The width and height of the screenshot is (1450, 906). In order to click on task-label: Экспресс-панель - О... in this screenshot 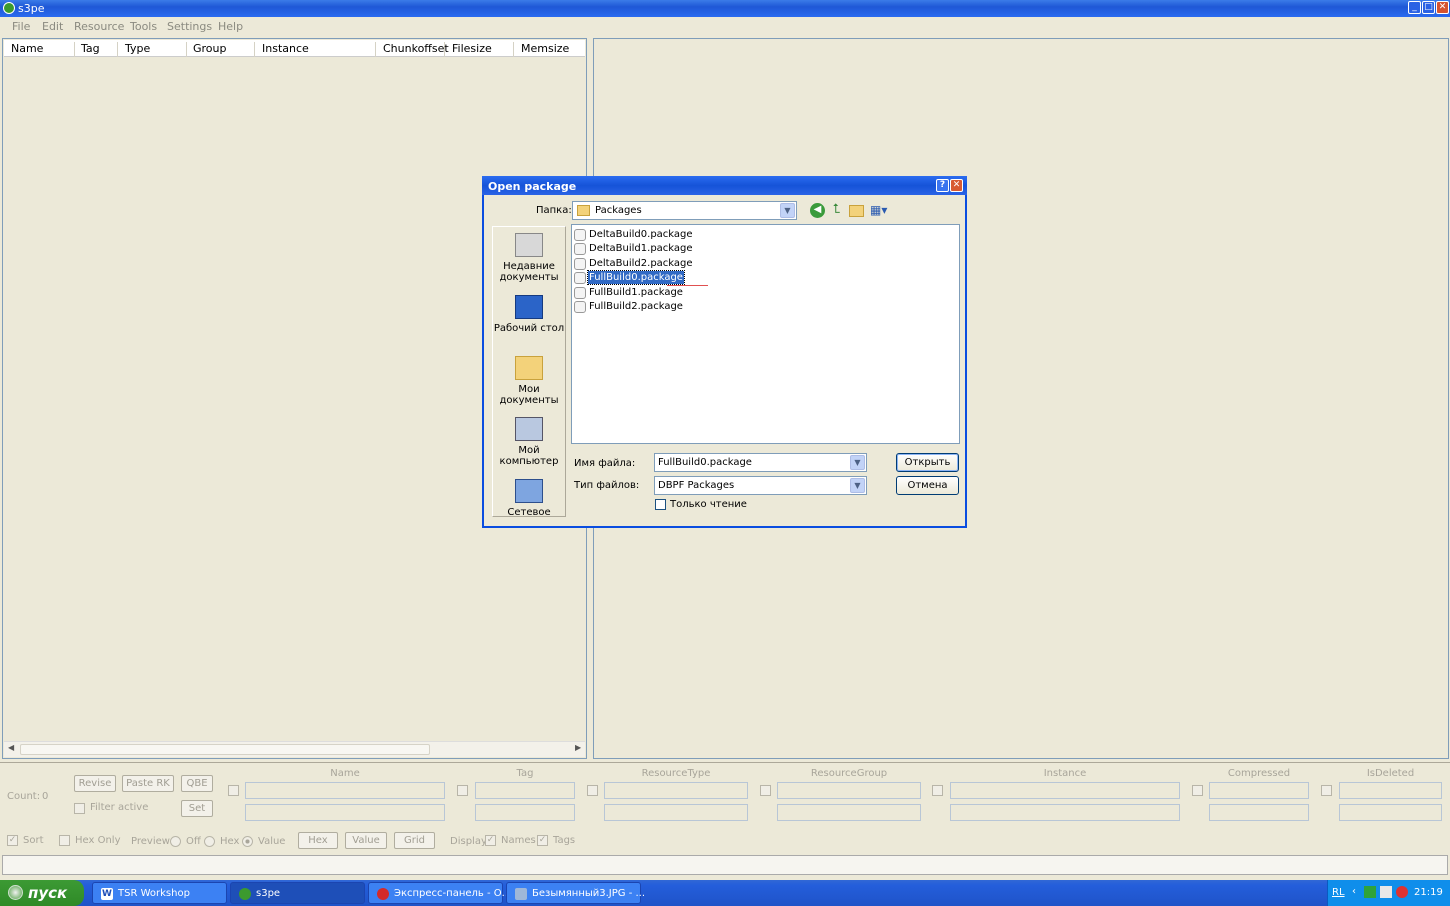, I will do `click(453, 893)`.